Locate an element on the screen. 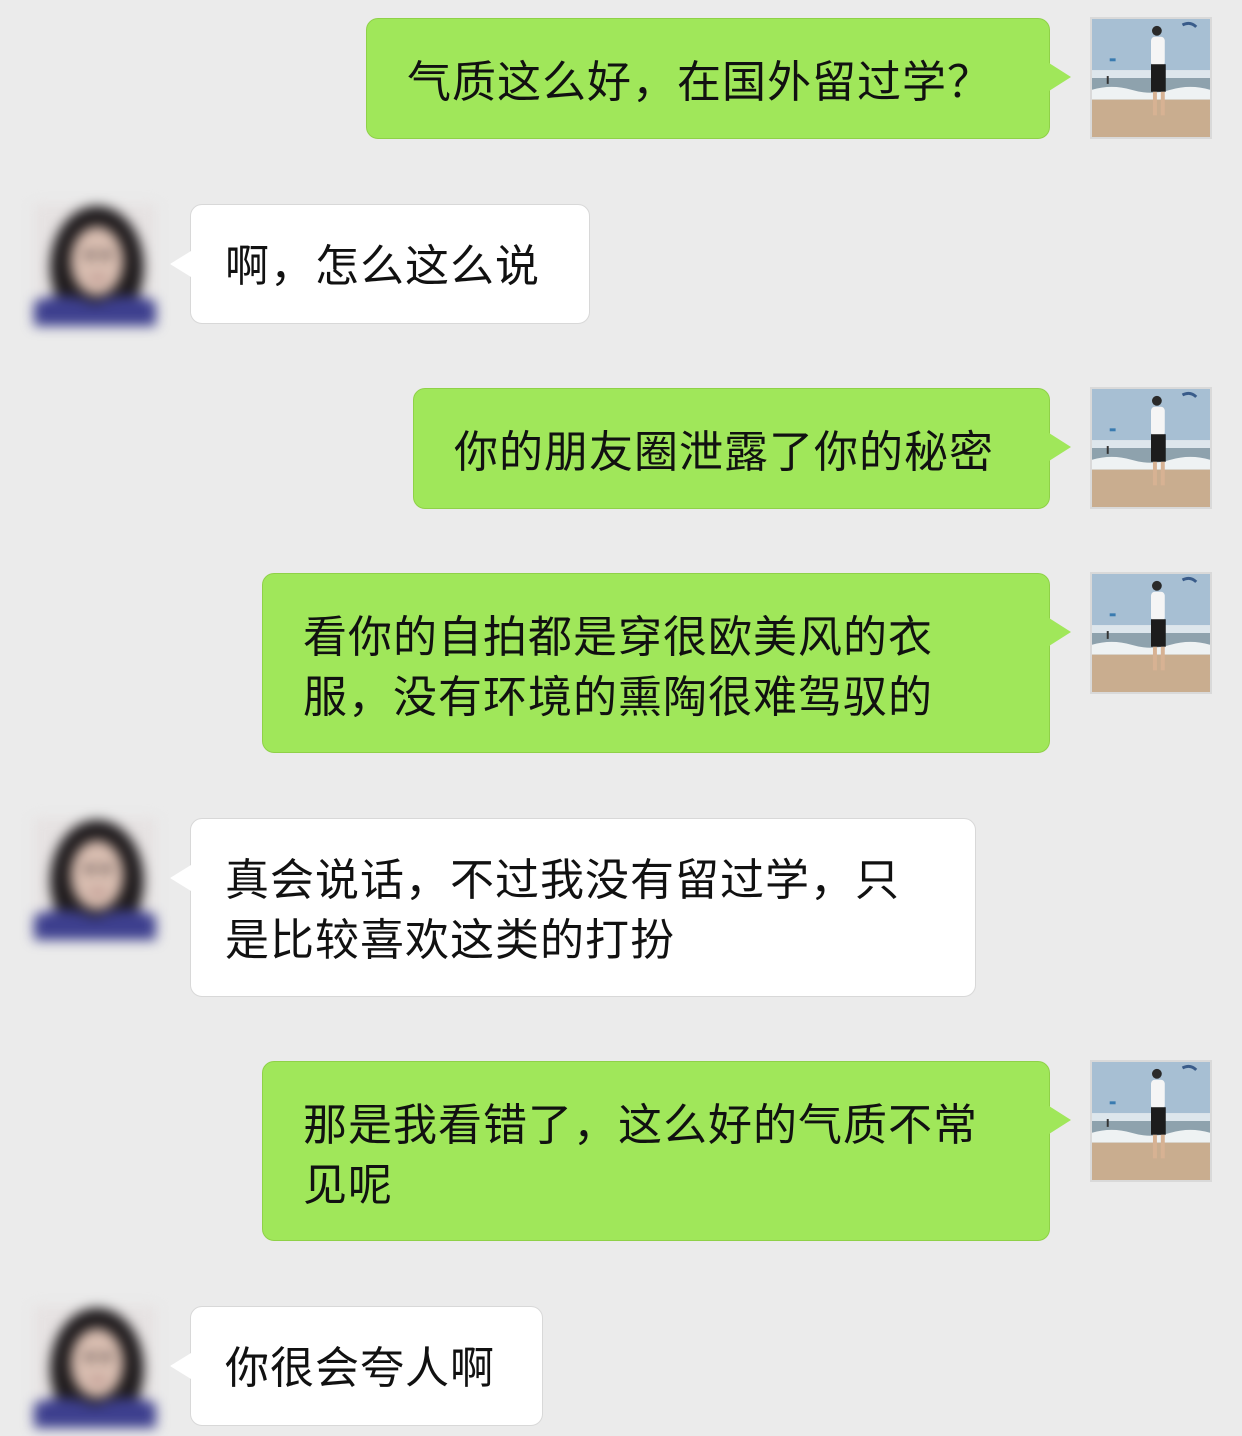  message-text: 气质这么好，在国外留过学？ is located at coordinates (699, 82).